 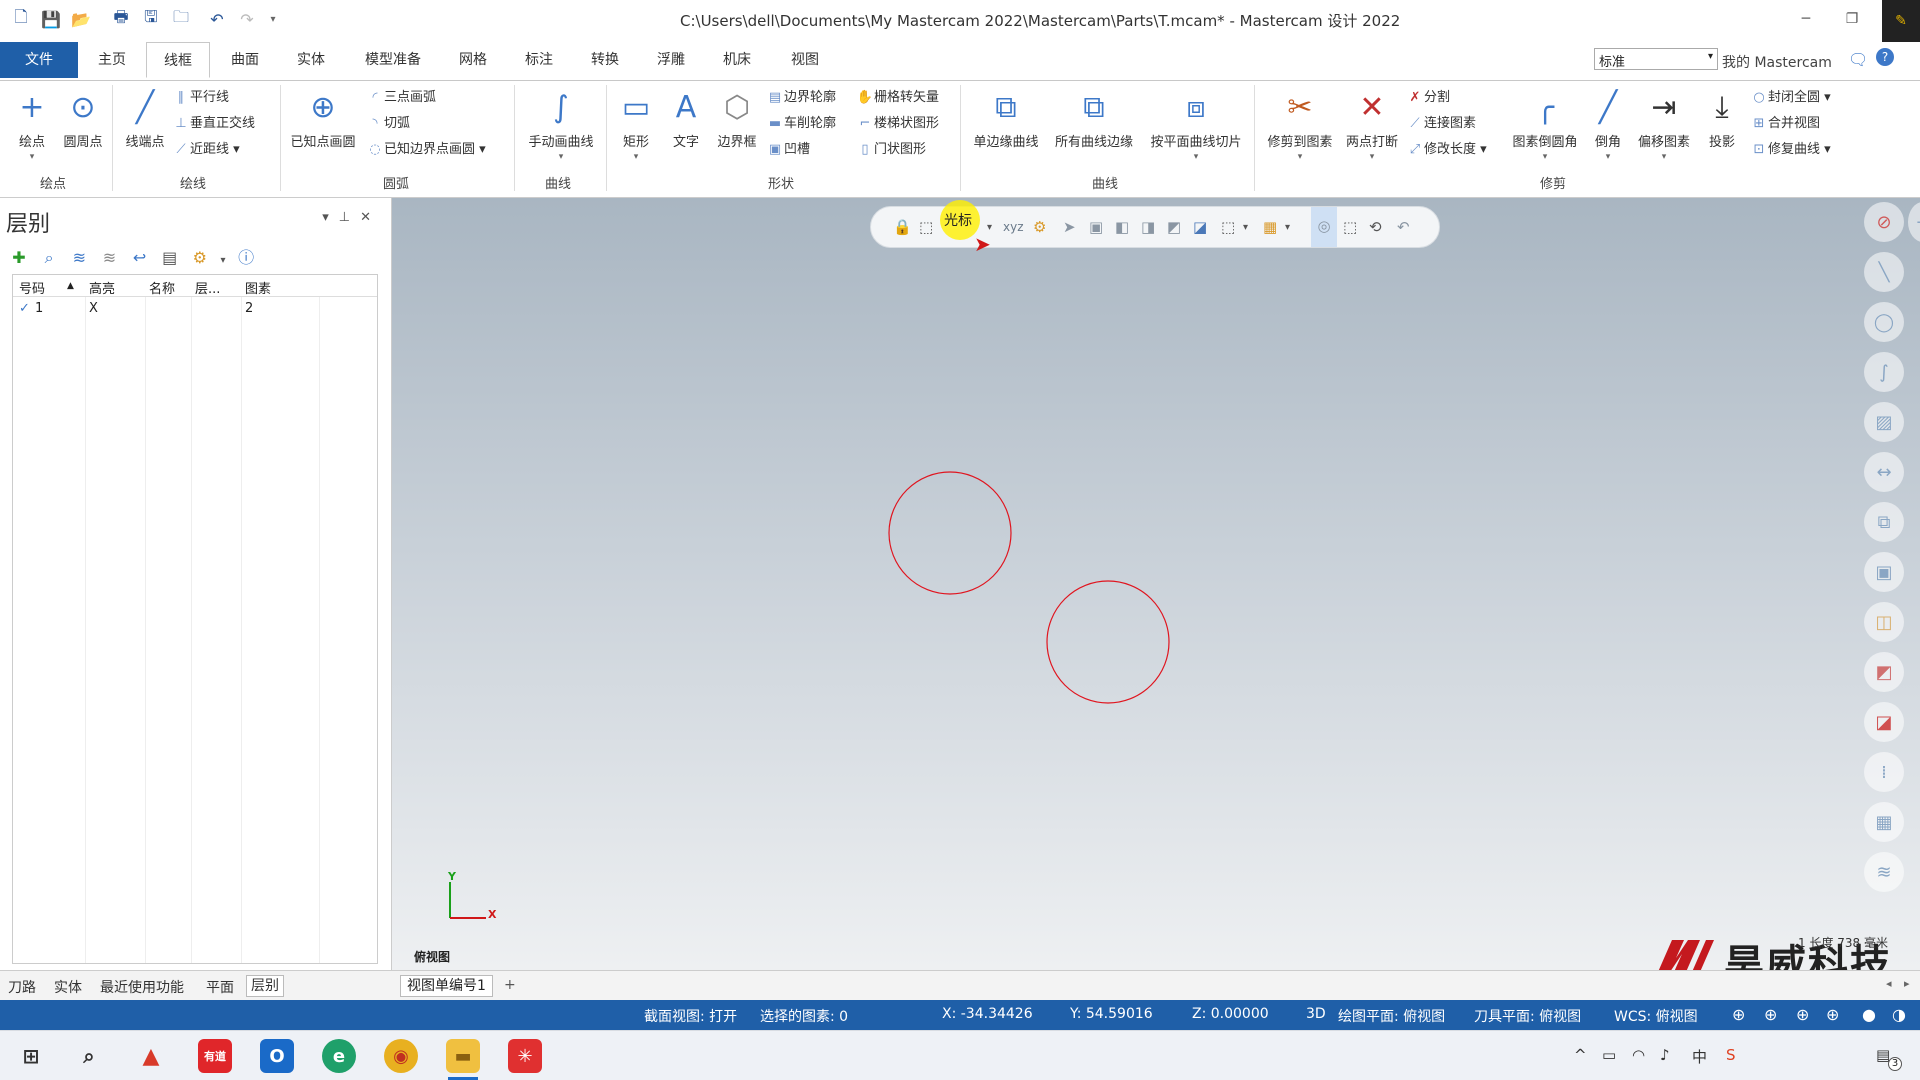 What do you see at coordinates (1858, 59) in the screenshot?
I see `comment-icon: 🗨` at bounding box center [1858, 59].